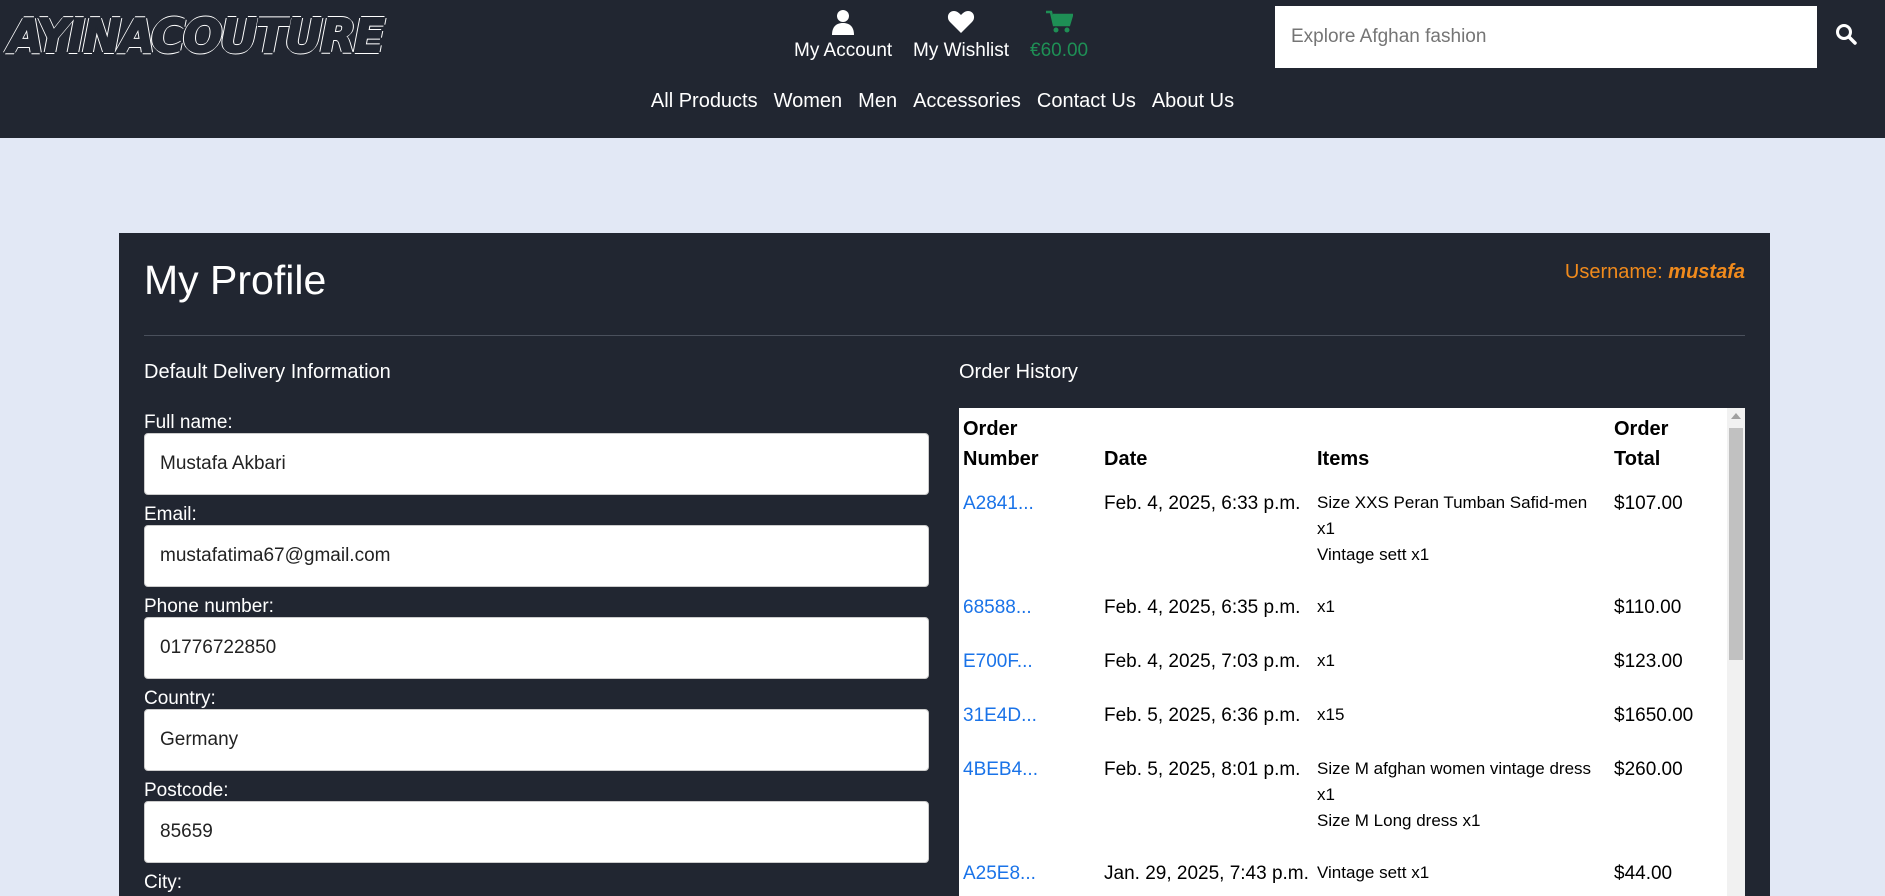  Describe the element at coordinates (209, 606) in the screenshot. I see `phone-label: Phone number:` at that location.